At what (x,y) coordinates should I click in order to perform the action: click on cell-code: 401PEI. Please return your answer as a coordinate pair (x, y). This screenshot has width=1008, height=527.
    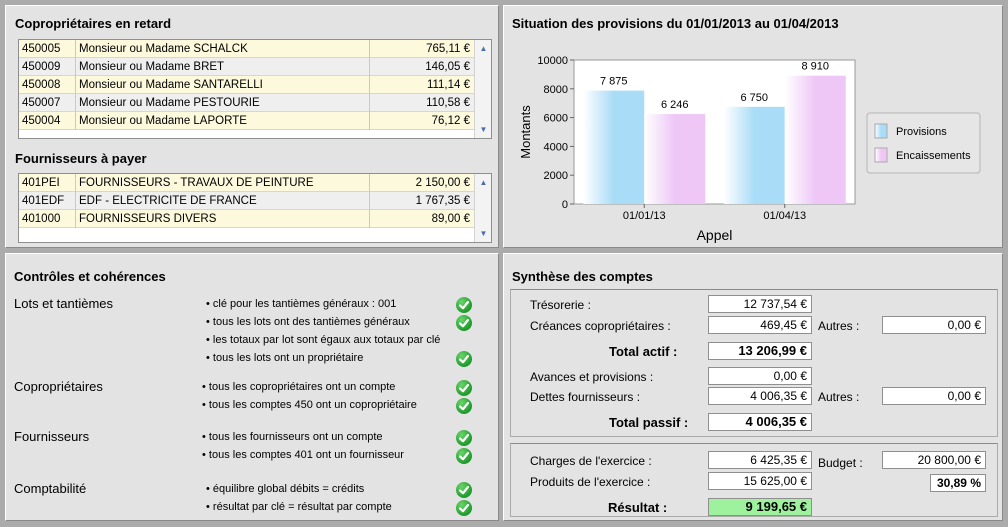
    Looking at the image, I should click on (47, 183).